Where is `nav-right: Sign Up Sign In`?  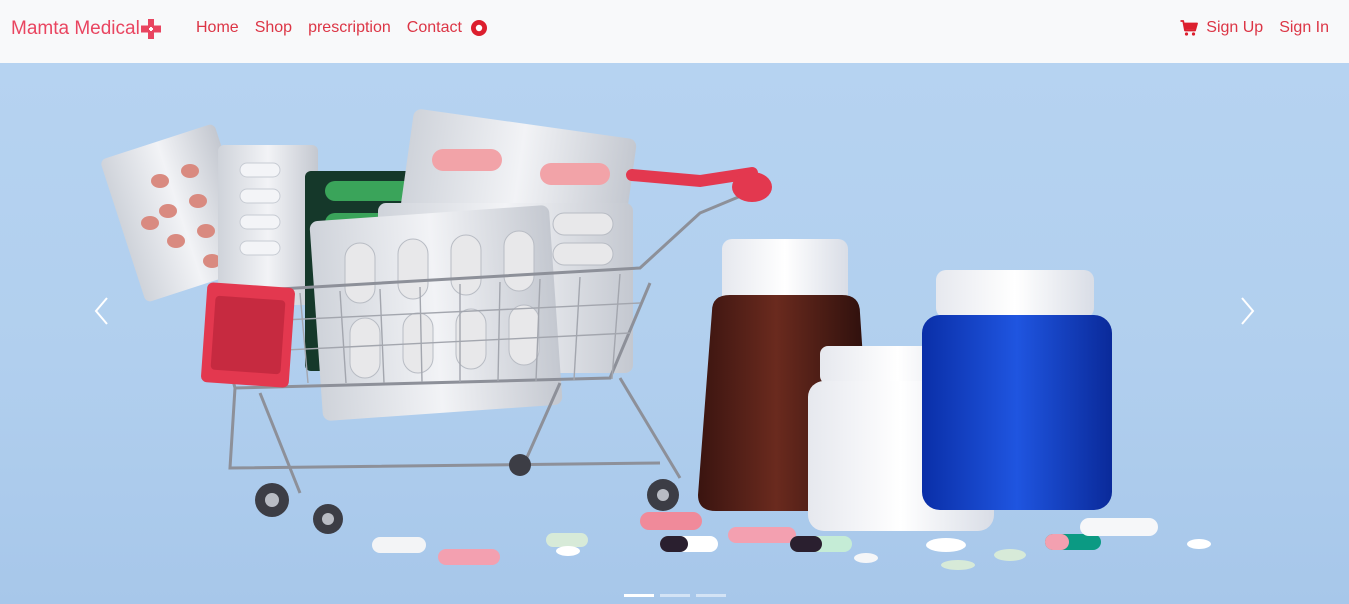 nav-right: Sign Up Sign In is located at coordinates (1254, 28).